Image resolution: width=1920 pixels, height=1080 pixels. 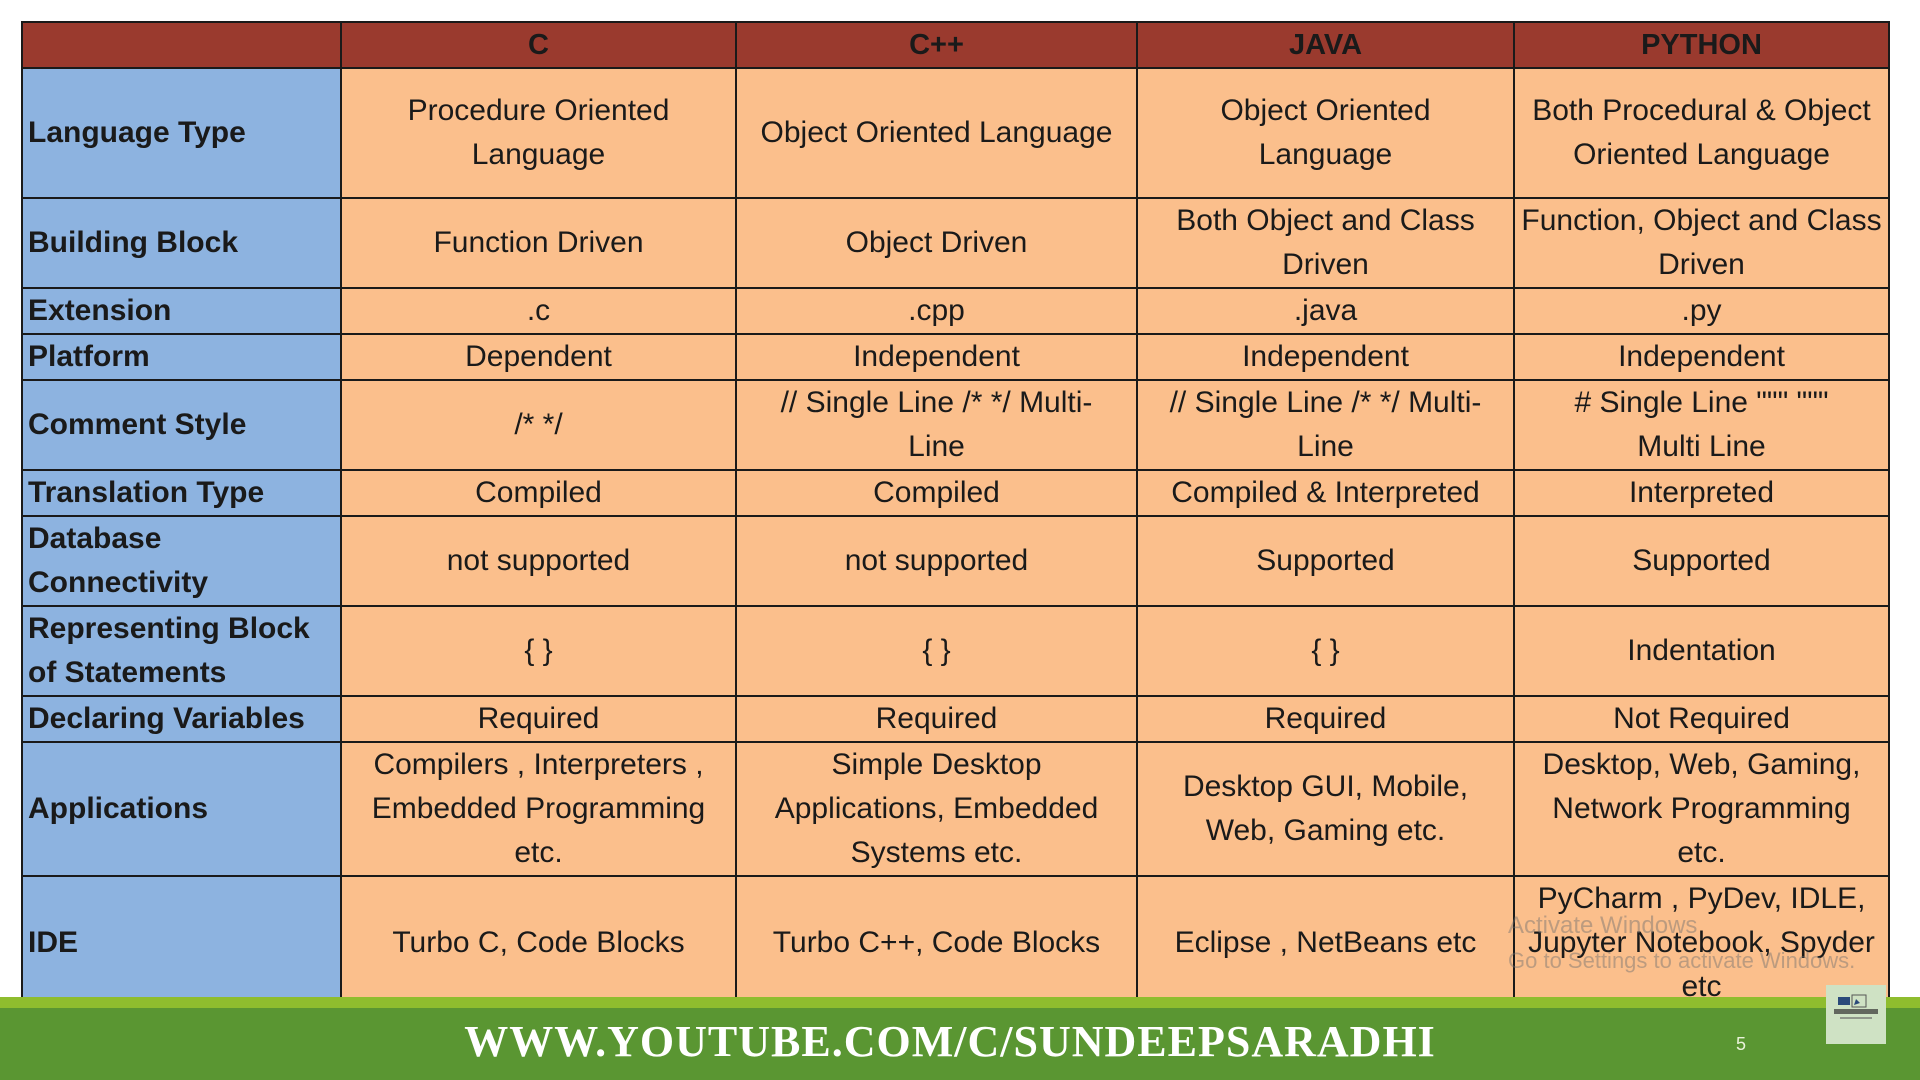 I want to click on cell-applications-java: Desktop GUI, Mobile, Web, Gaming etc., so click(x=1325, y=809).